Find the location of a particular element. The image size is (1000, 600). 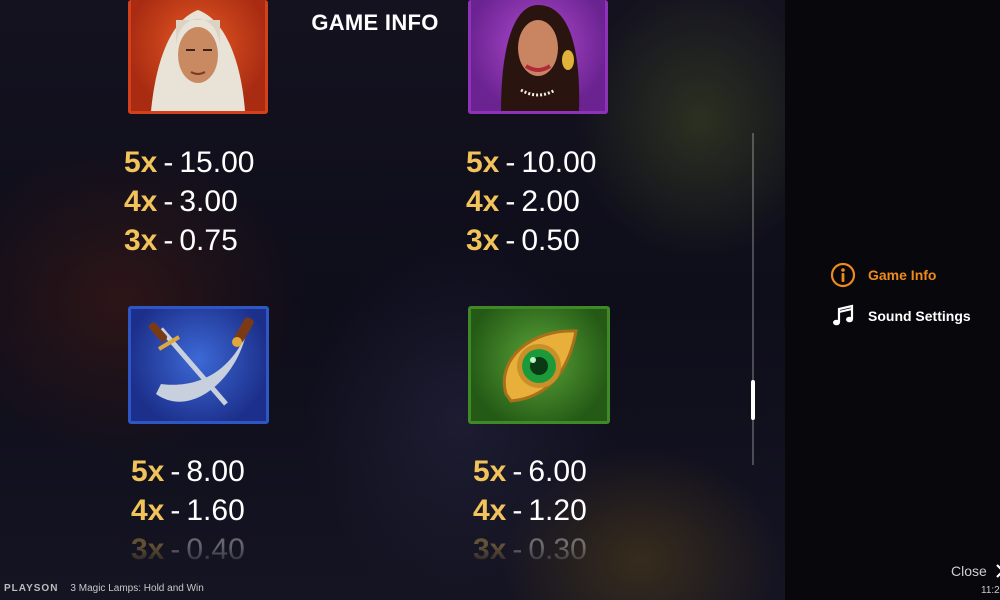

payout-value: 1.20 is located at coordinates (557, 510).